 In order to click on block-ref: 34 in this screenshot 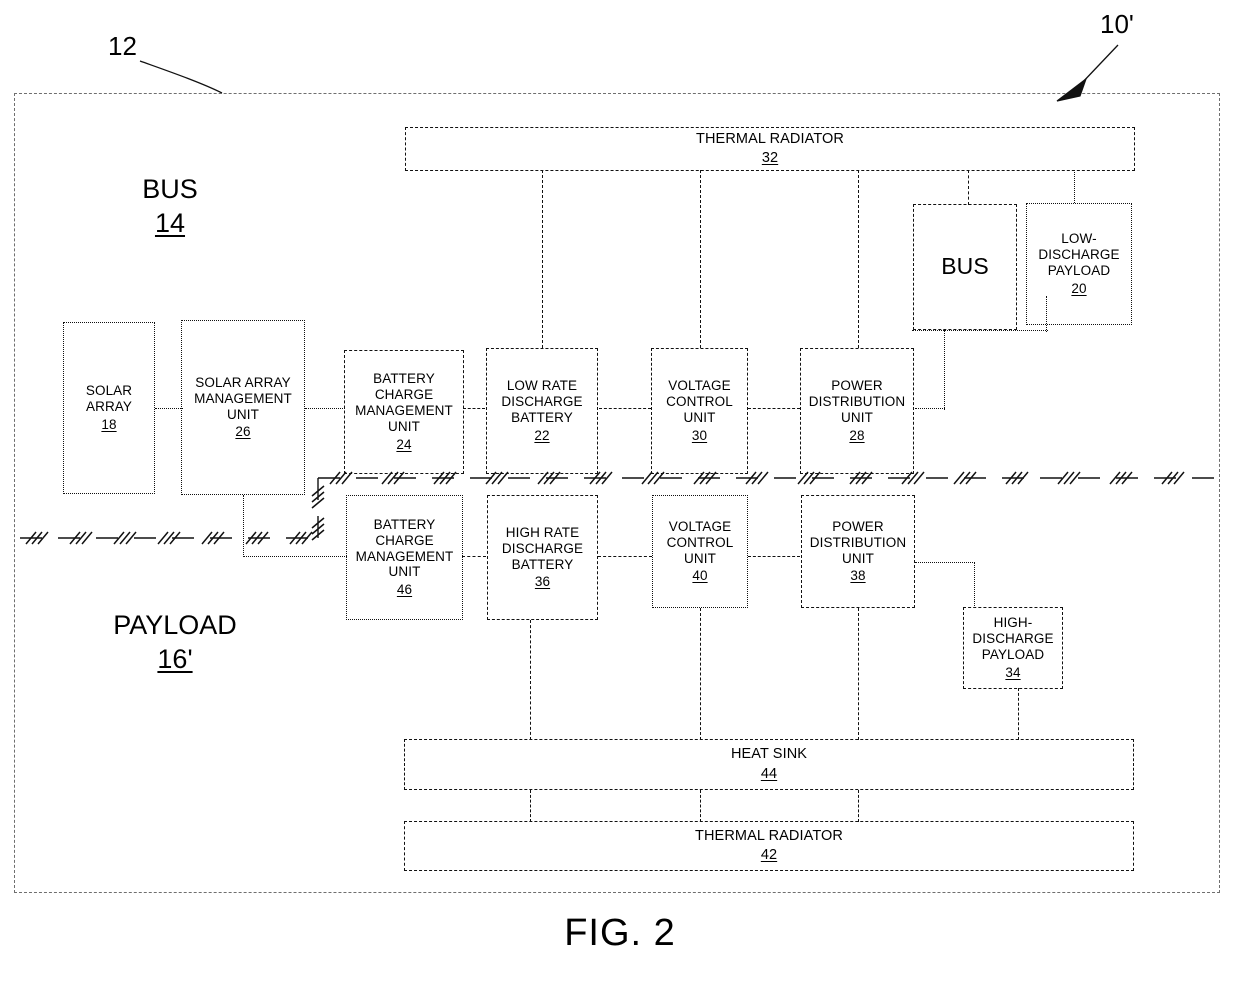, I will do `click(1013, 672)`.